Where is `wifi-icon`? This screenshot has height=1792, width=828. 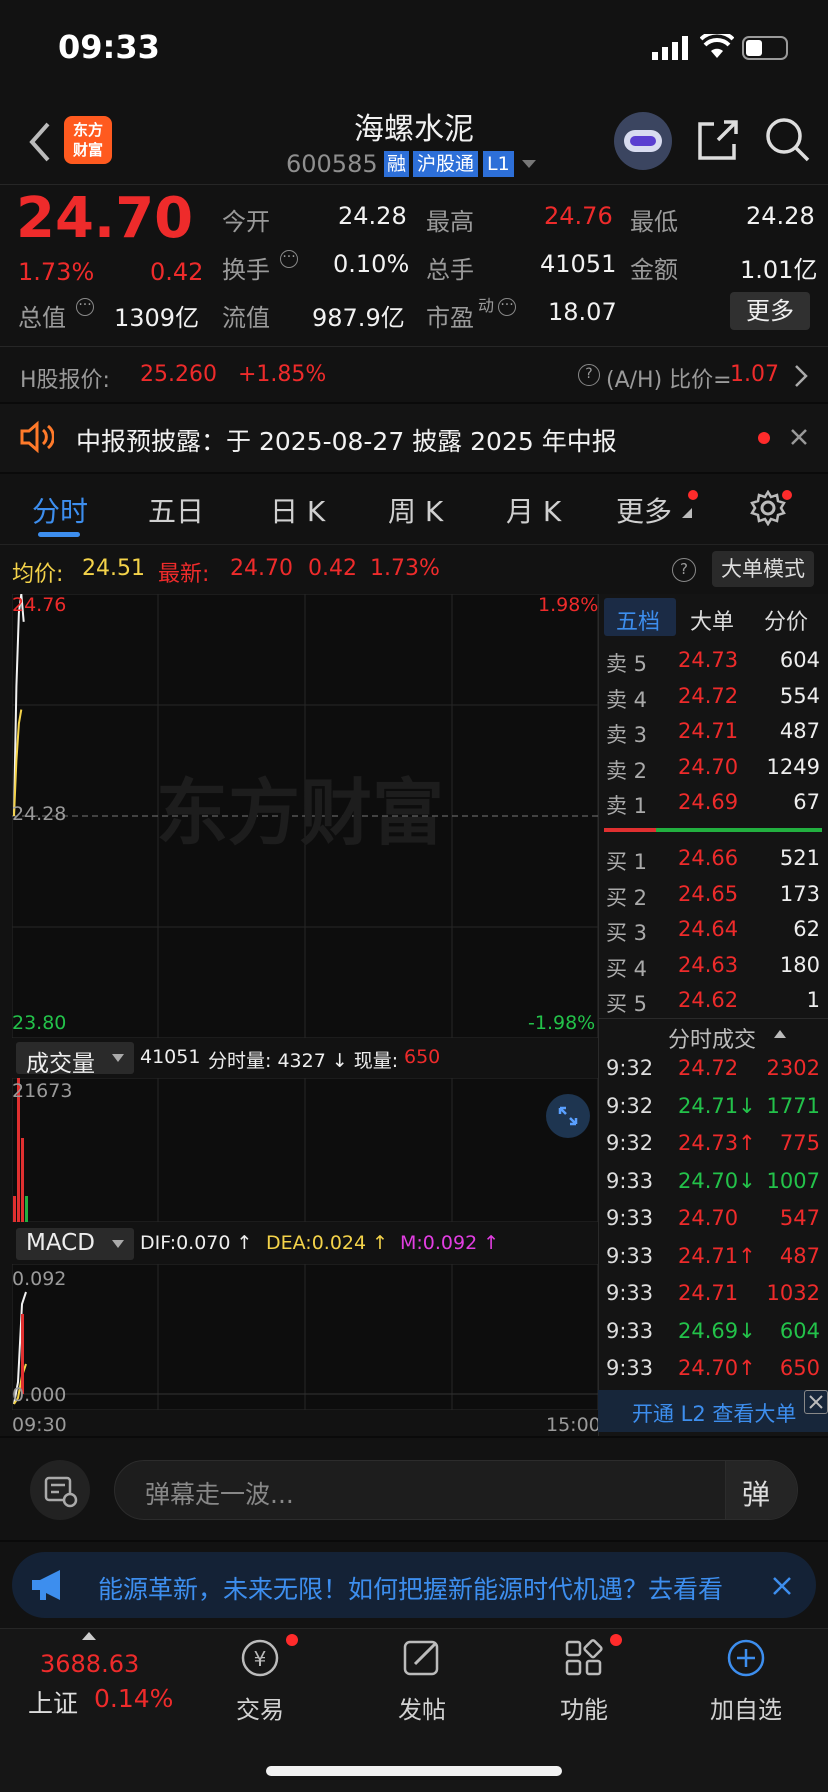
wifi-icon is located at coordinates (717, 46).